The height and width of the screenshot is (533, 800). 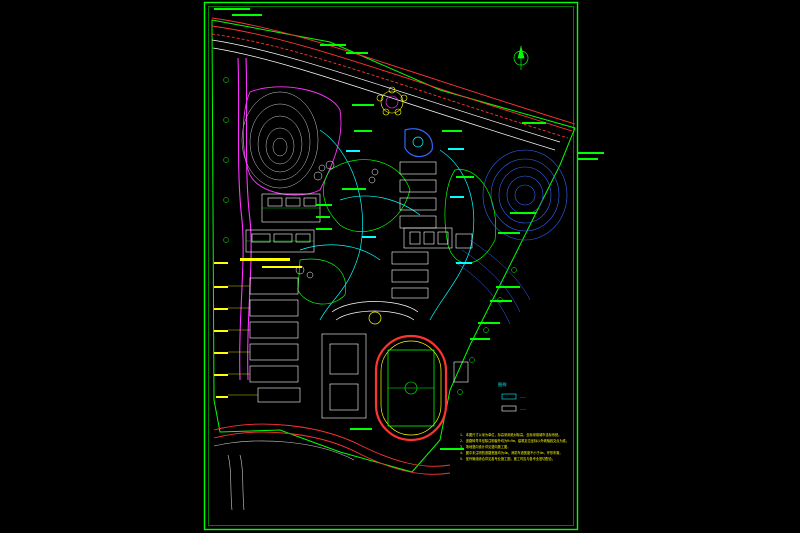 I want to click on west-building-complex, so click(x=283, y=223).